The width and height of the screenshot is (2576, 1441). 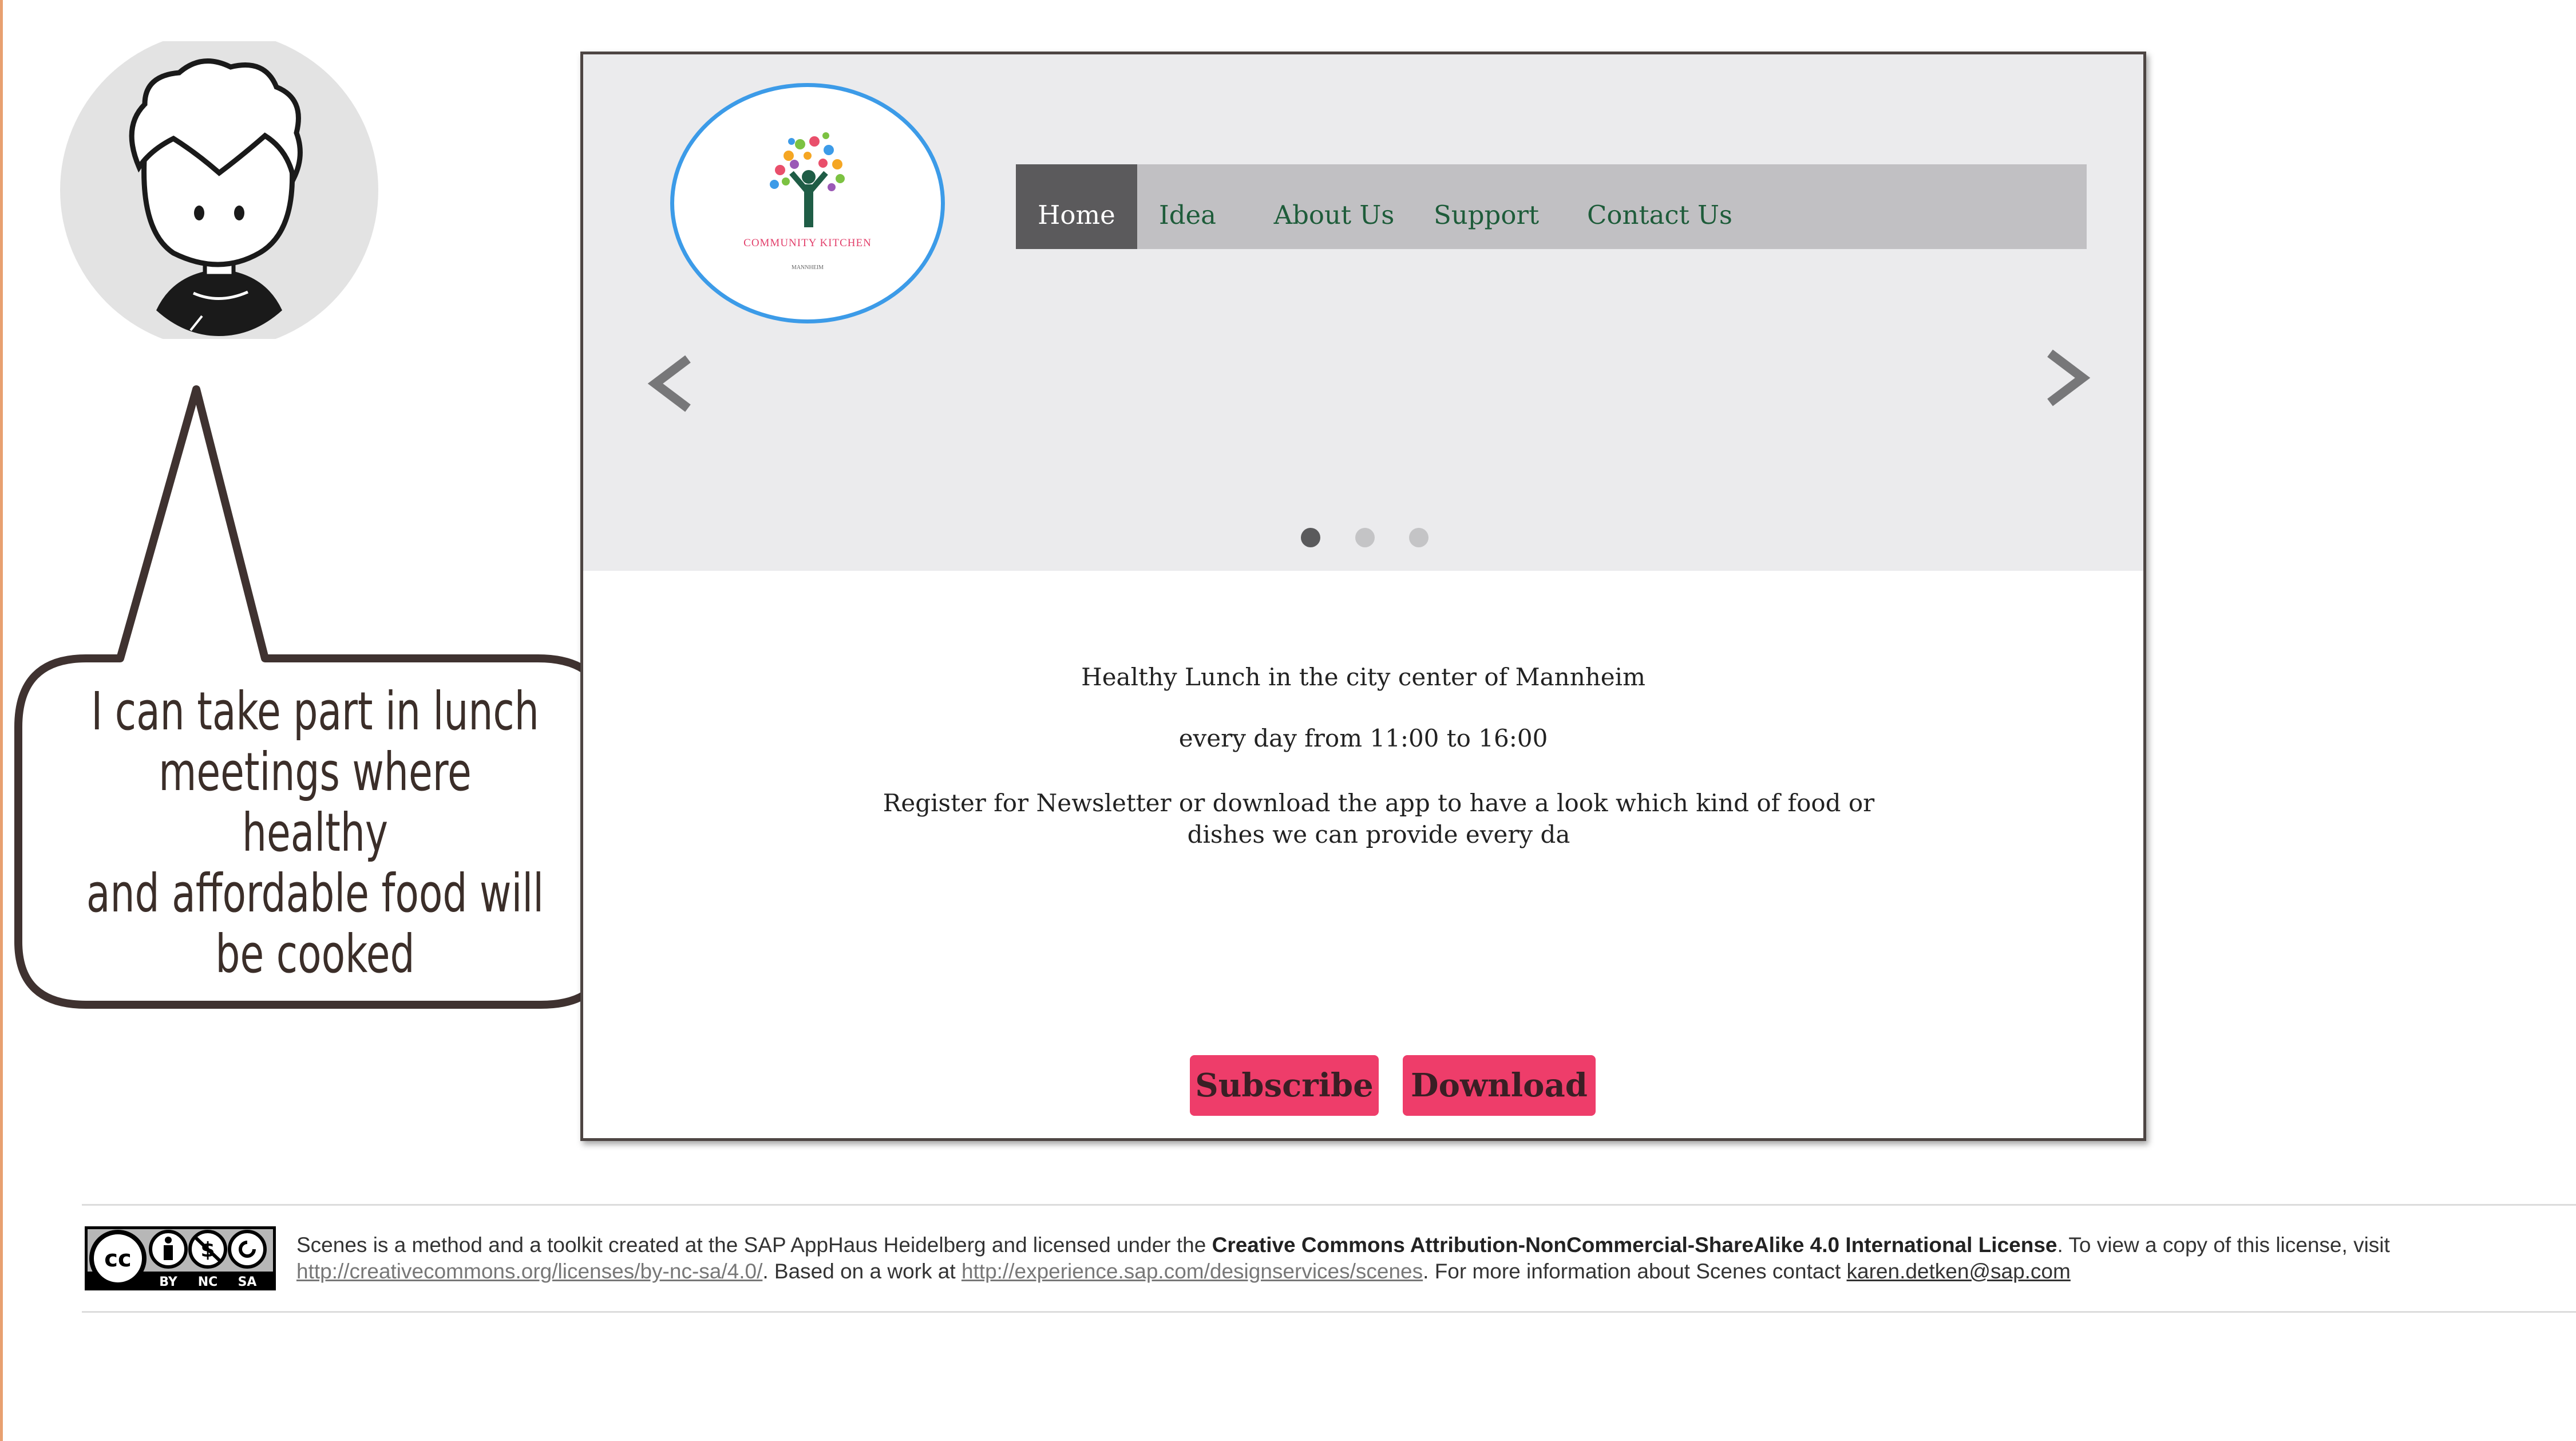 What do you see at coordinates (1378, 834) in the screenshot?
I see `description-line: dishes we can provide every da` at bounding box center [1378, 834].